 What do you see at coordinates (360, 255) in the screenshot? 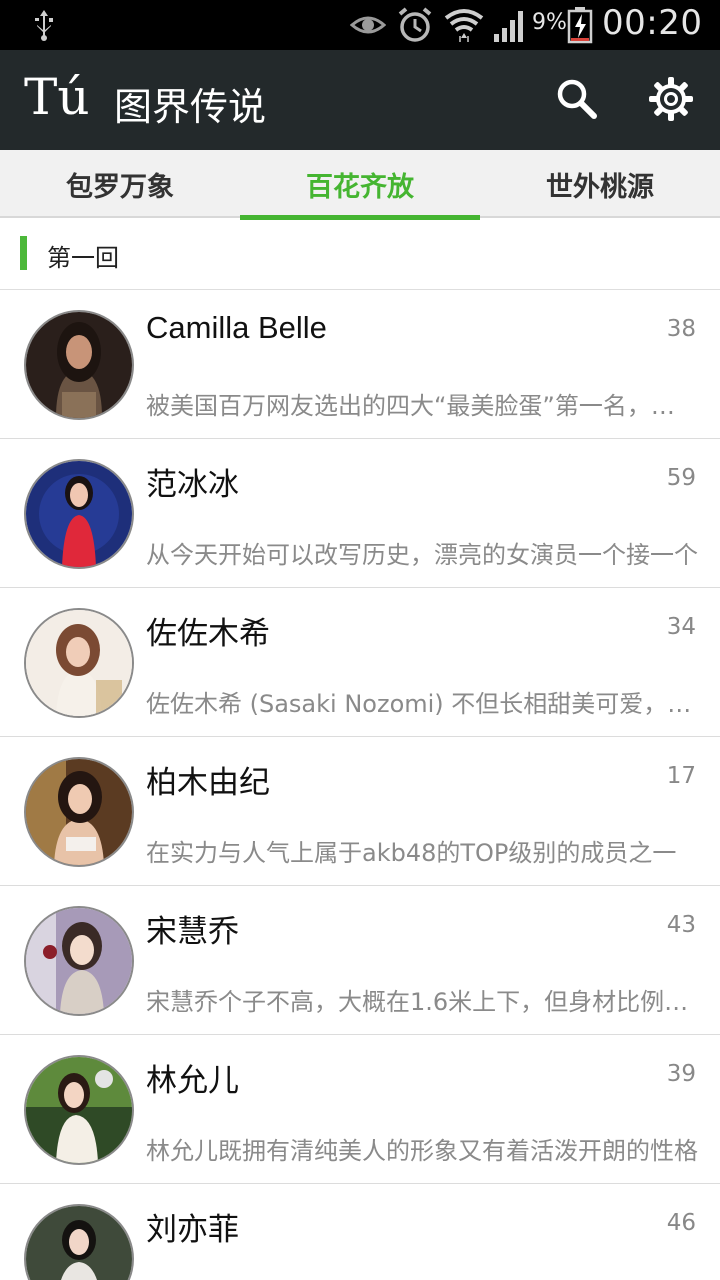
I see `section-header: 第一回` at bounding box center [360, 255].